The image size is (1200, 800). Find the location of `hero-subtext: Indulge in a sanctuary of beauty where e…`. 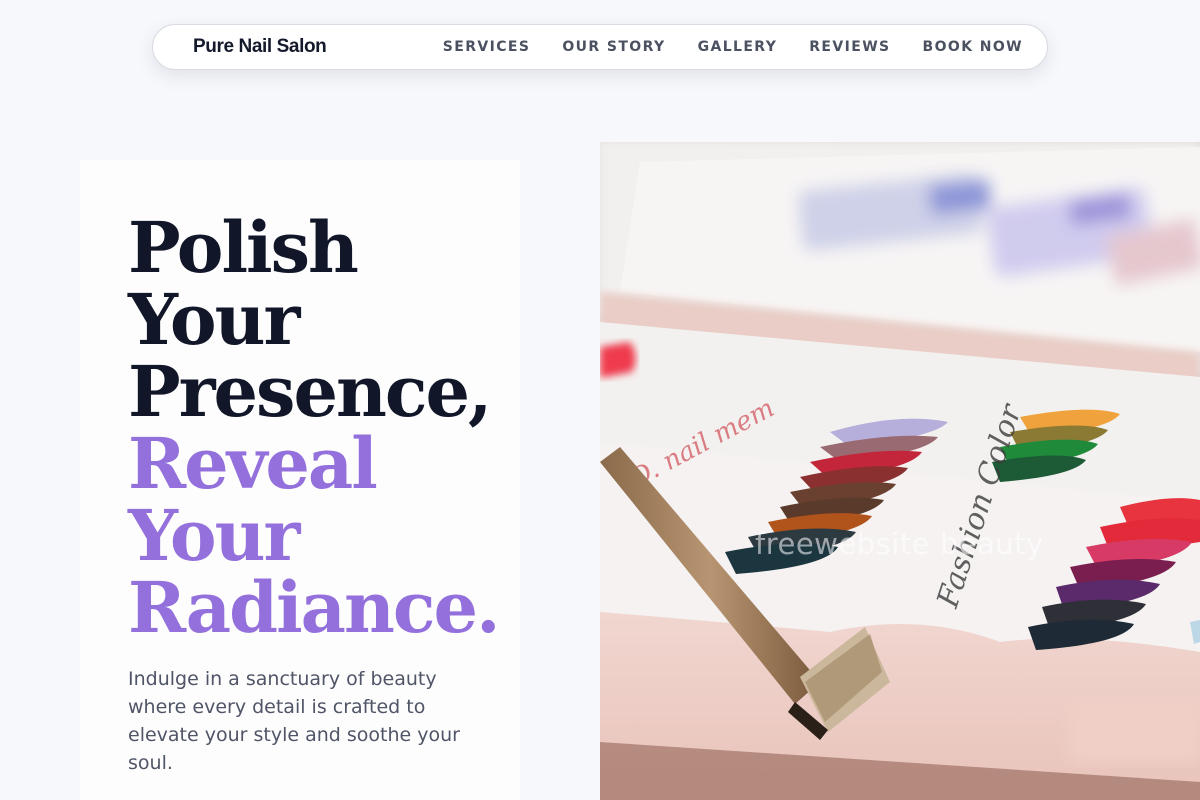

hero-subtext: Indulge in a sanctuary of beauty where e… is located at coordinates (294, 721).